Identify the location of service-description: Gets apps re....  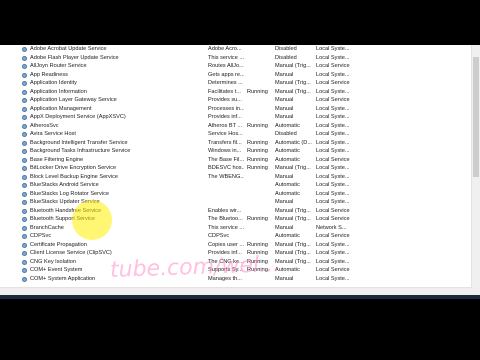
(226, 74).